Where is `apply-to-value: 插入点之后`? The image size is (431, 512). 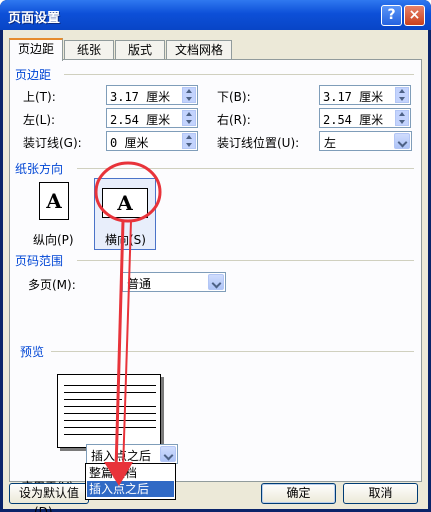
apply-to-value: 插入点之后 is located at coordinates (121, 456).